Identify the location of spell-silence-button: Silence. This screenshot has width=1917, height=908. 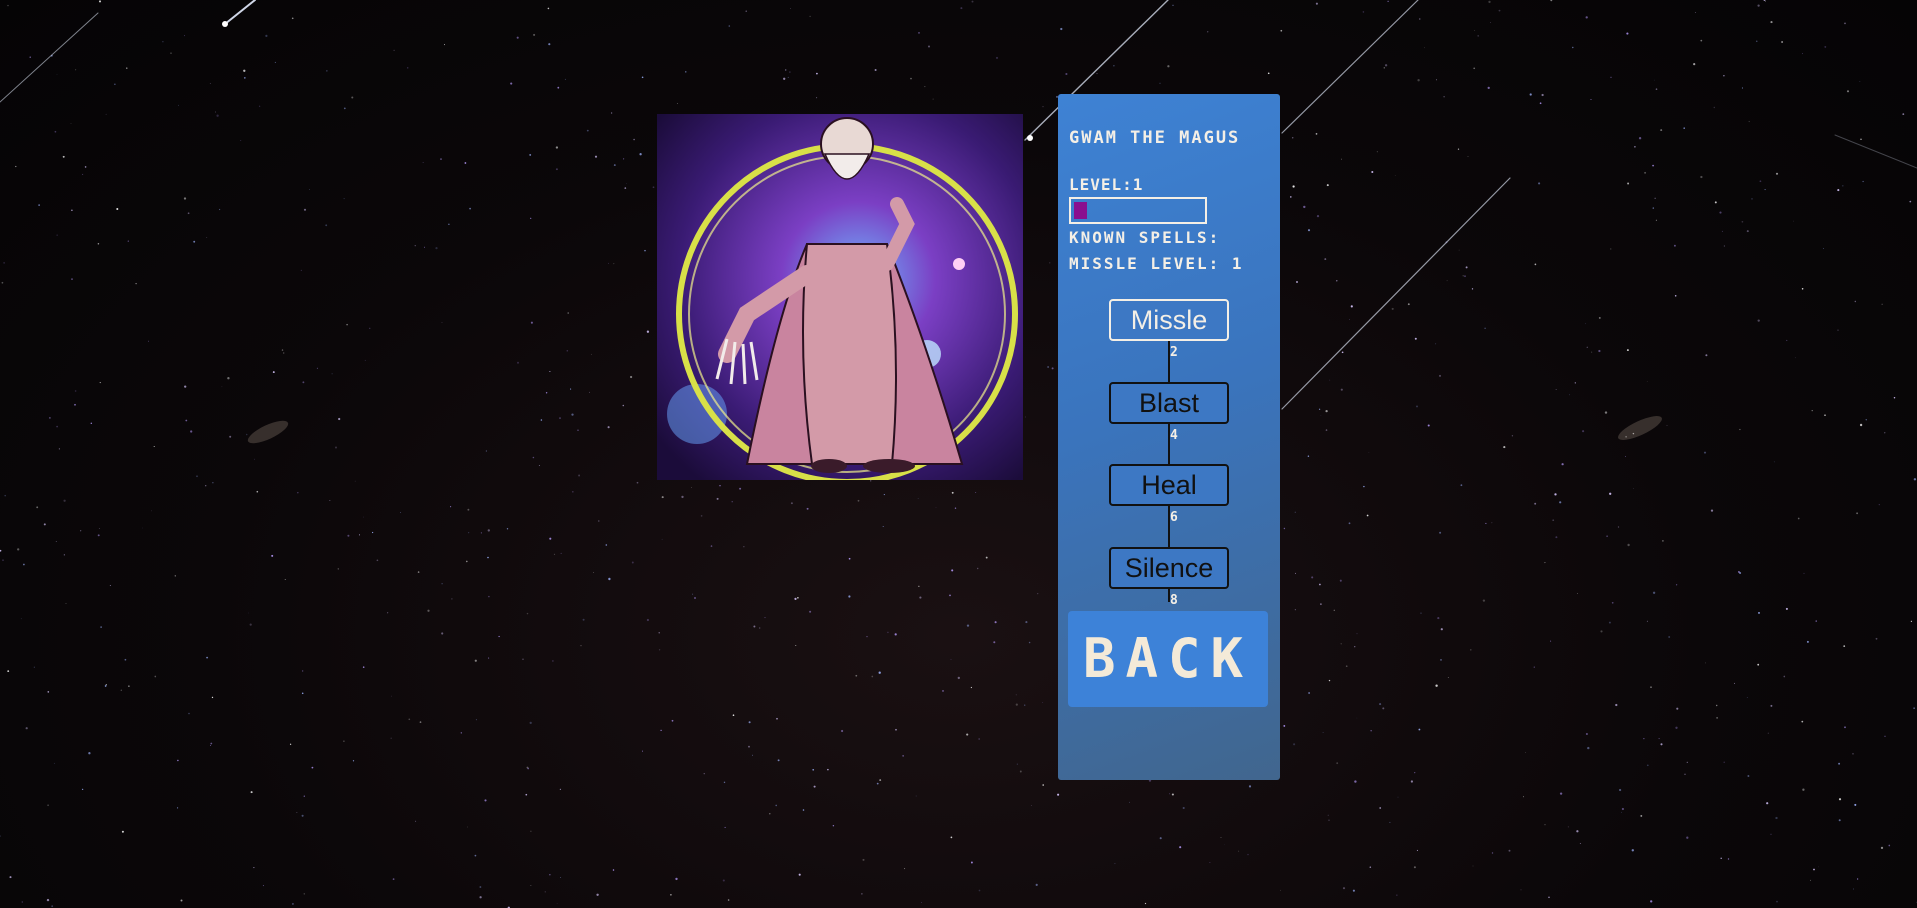
(1169, 568).